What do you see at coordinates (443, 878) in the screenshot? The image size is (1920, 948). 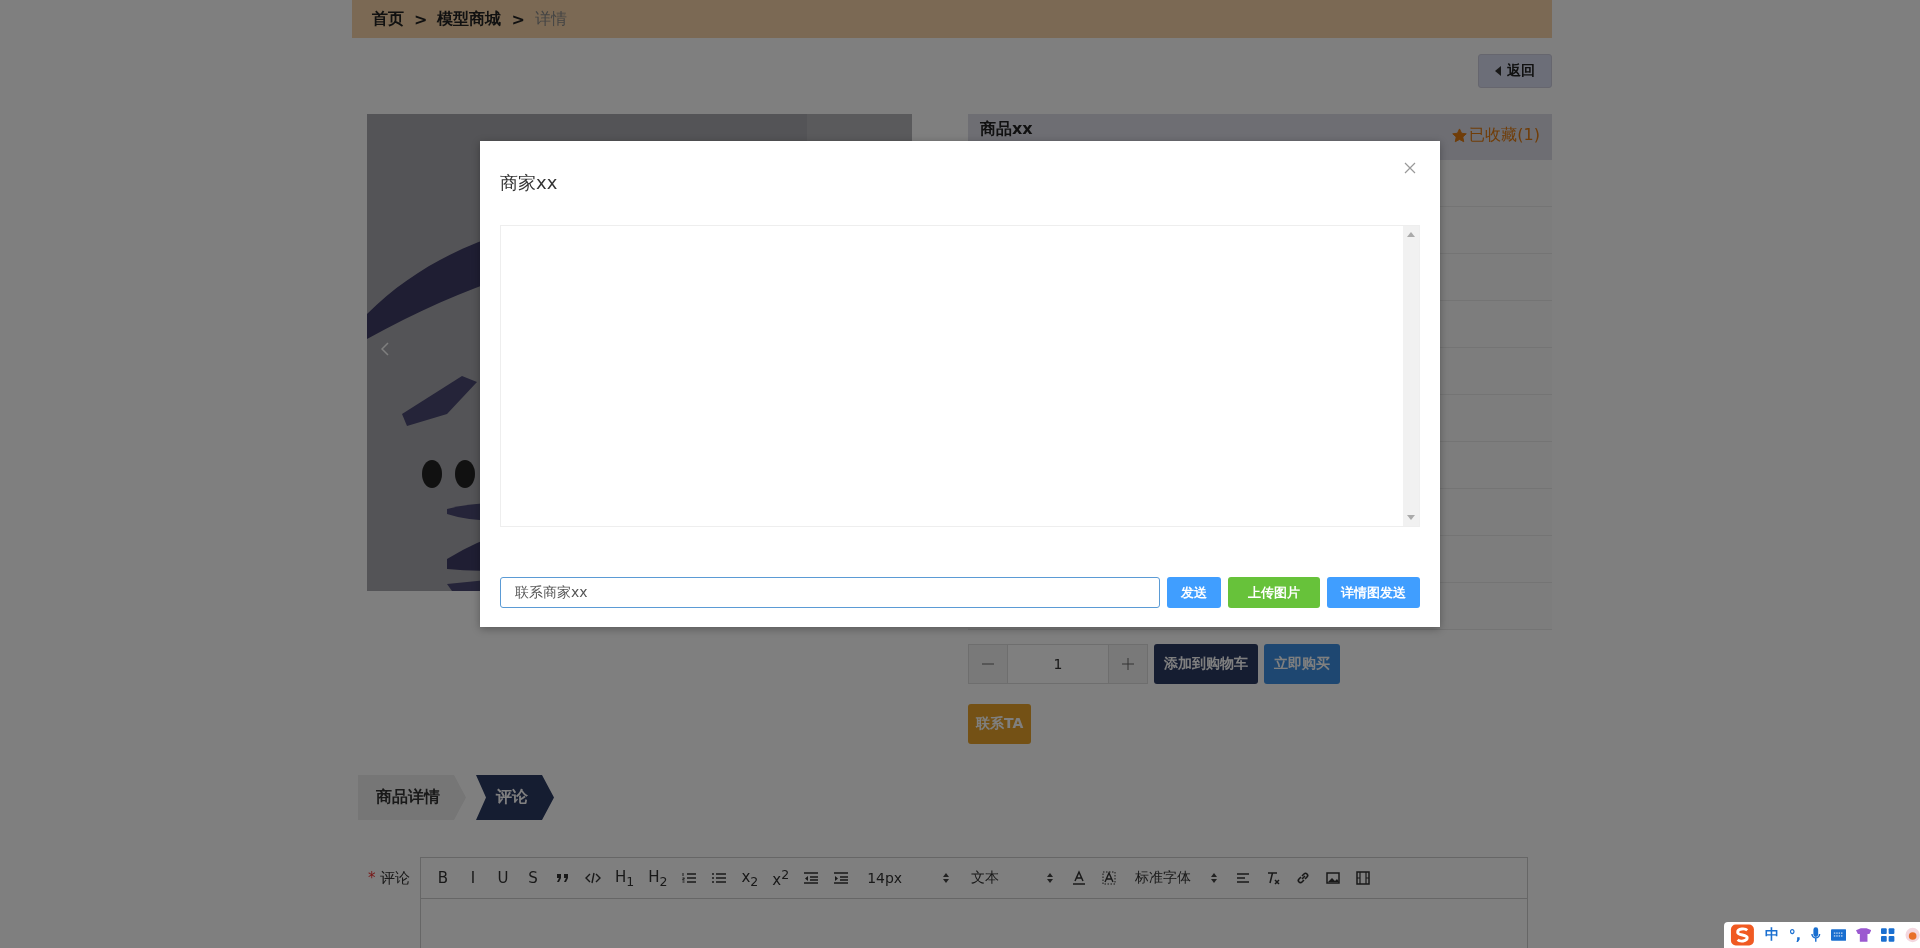 I see `format-button: B` at bounding box center [443, 878].